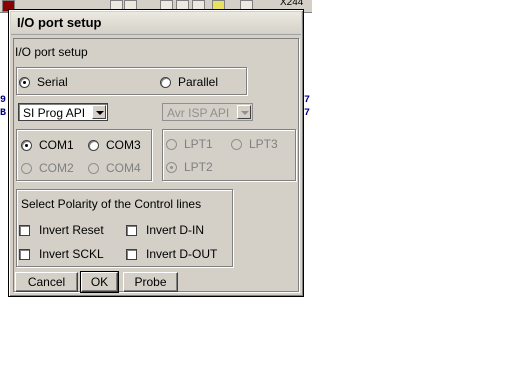 The image size is (512, 384). Describe the element at coordinates (198, 144) in the screenshot. I see `lpt1-label: LPT1` at that location.